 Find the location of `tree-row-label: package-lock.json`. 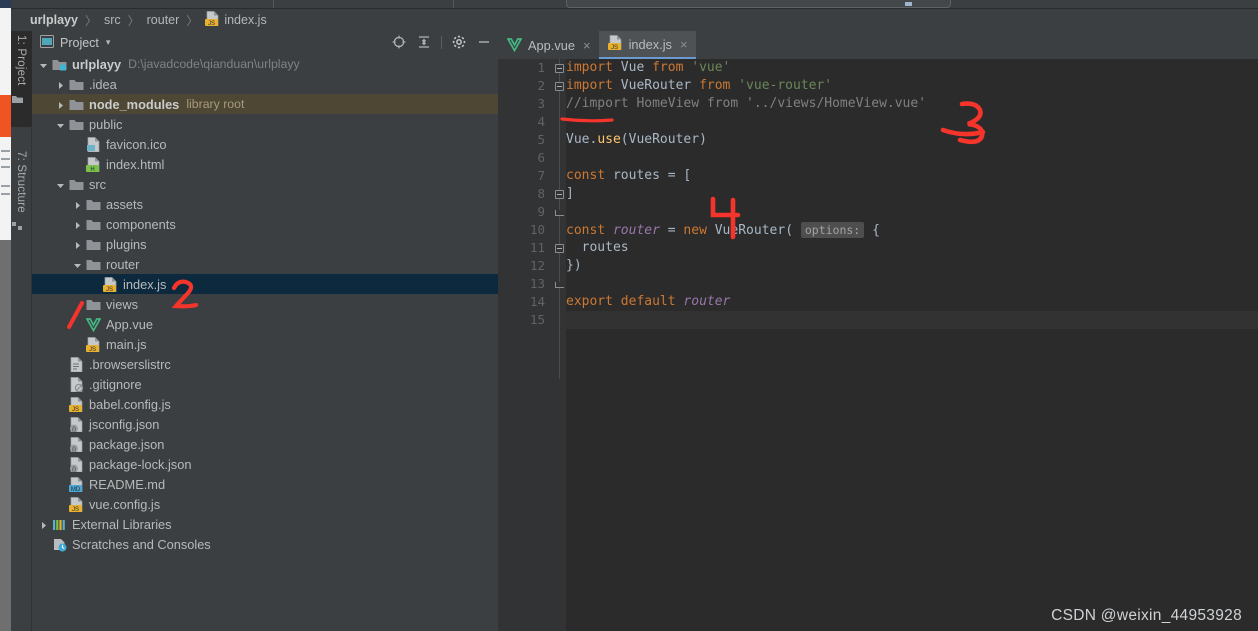

tree-row-label: package-lock.json is located at coordinates (140, 464).